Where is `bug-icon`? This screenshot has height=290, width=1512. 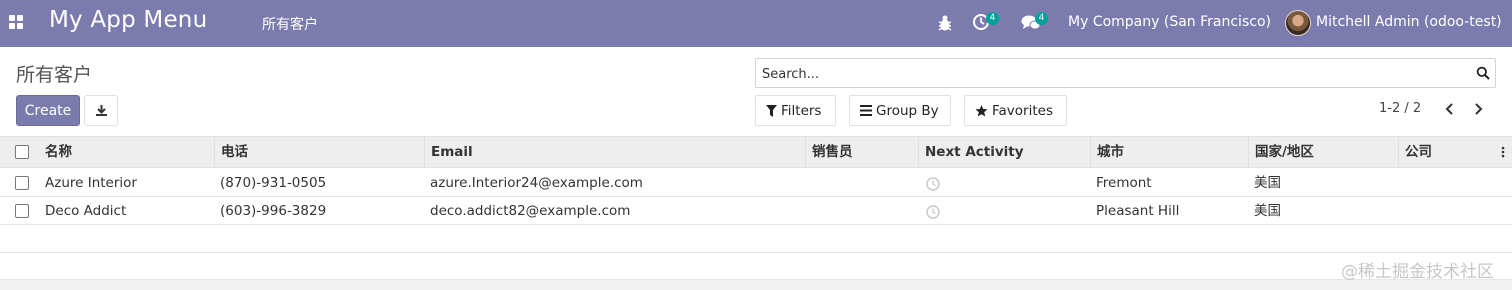 bug-icon is located at coordinates (945, 23).